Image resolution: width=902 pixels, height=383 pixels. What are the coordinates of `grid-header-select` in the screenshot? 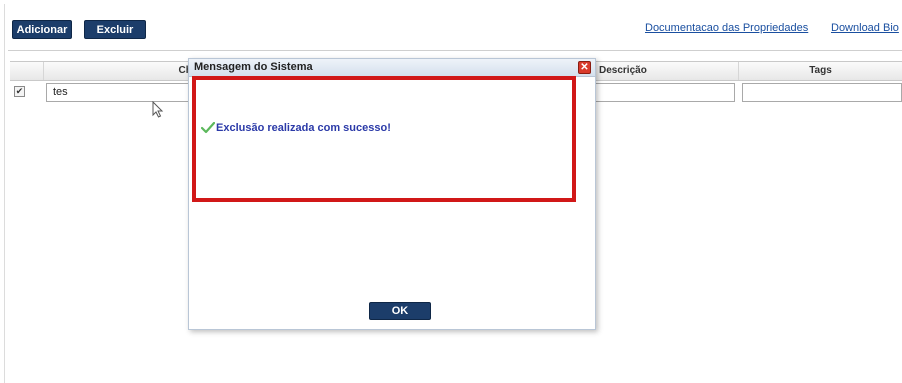 It's located at (26, 71).